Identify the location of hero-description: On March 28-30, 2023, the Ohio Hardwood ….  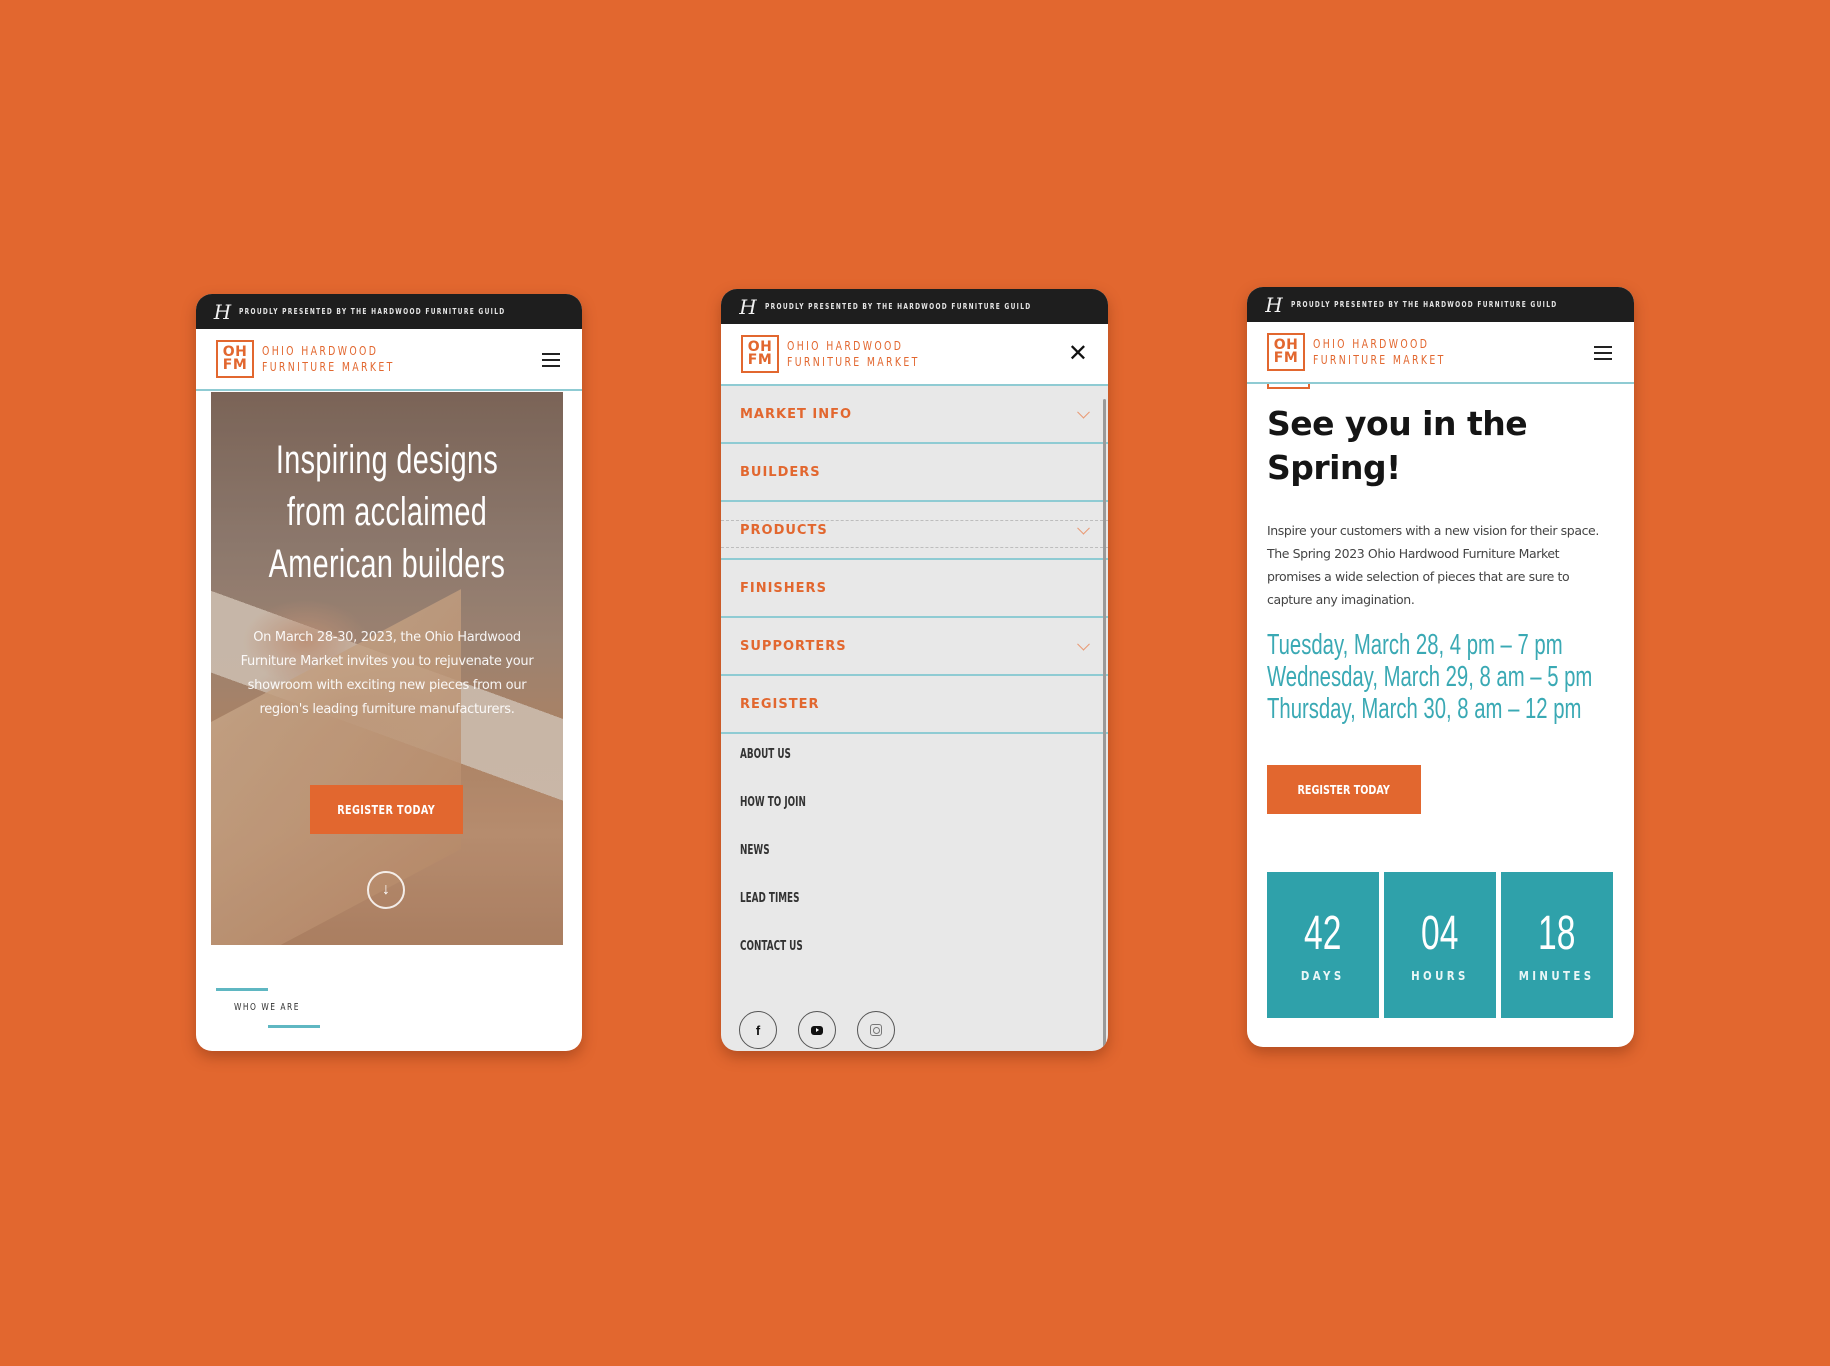
(387, 673).